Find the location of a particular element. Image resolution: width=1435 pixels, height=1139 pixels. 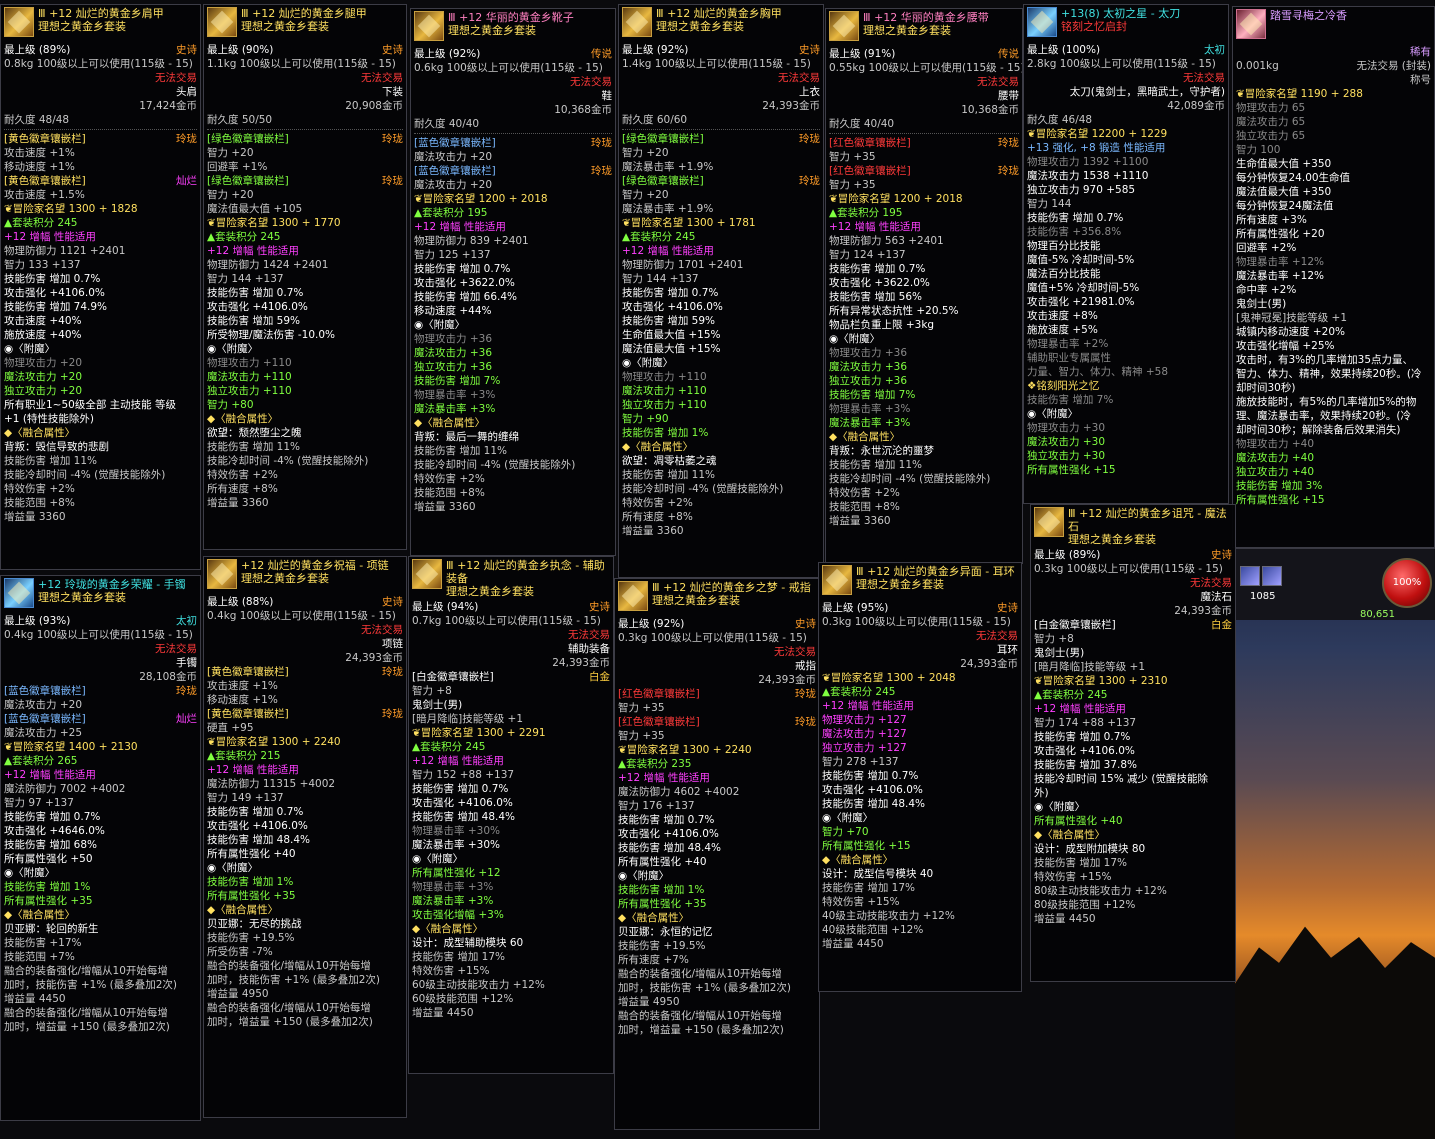

stat-right: 白金 is located at coordinates (1221, 625).